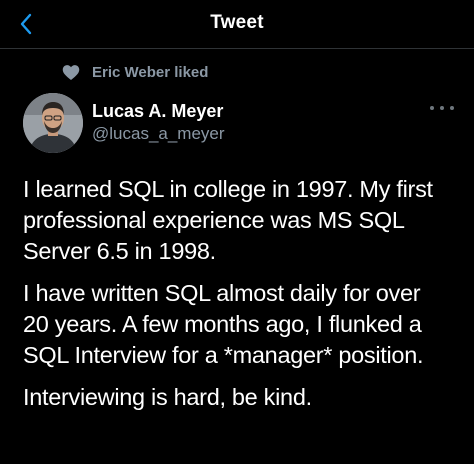  What do you see at coordinates (71, 72) in the screenshot?
I see `heart-icon` at bounding box center [71, 72].